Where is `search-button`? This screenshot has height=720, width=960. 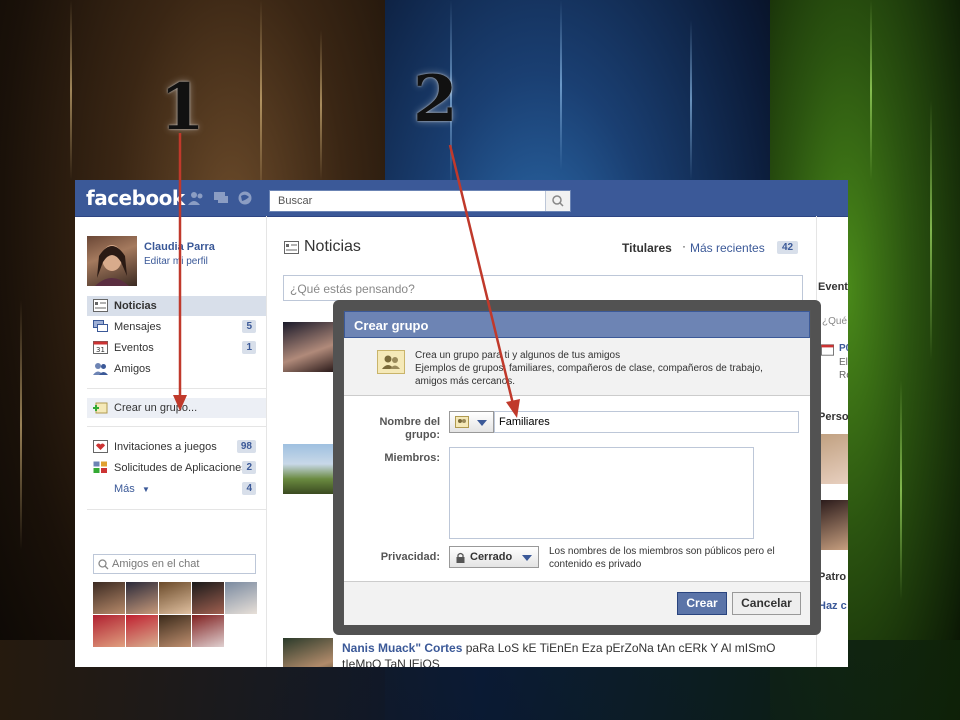 search-button is located at coordinates (557, 201).